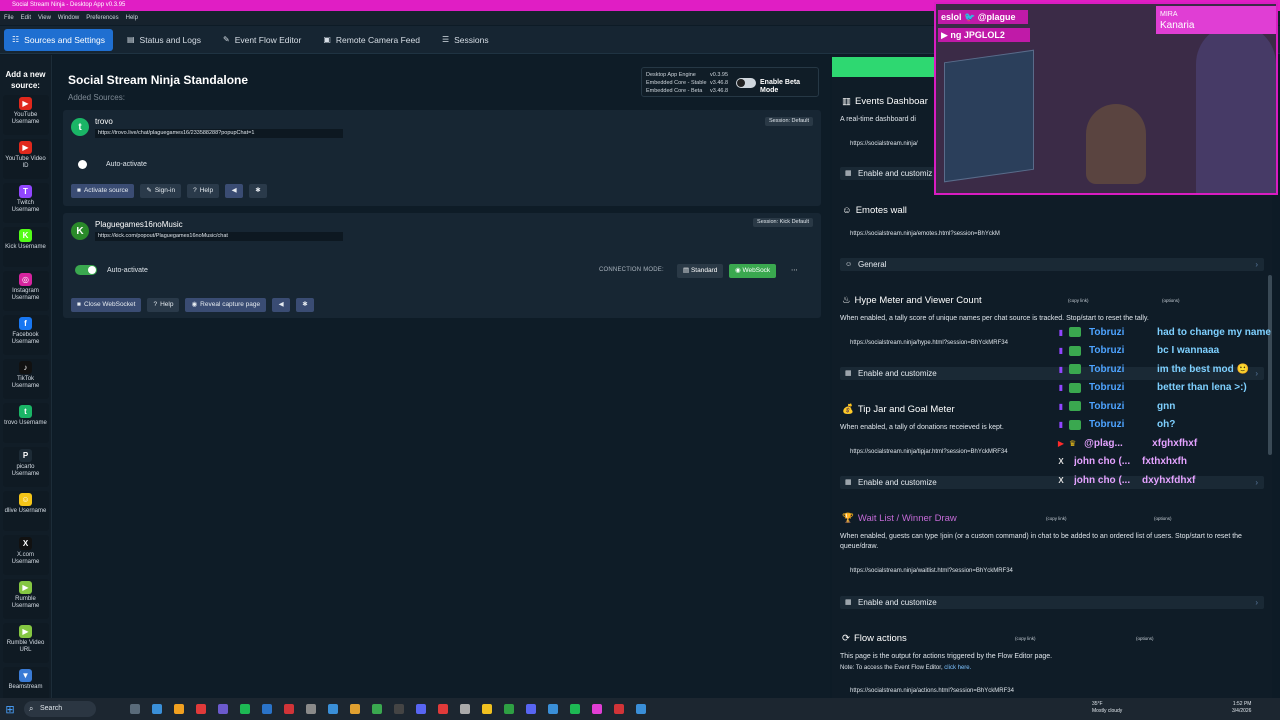 The width and height of the screenshot is (1280, 720). What do you see at coordinates (753, 271) in the screenshot?
I see `mode-websocket-button: ◉ WebSock` at bounding box center [753, 271].